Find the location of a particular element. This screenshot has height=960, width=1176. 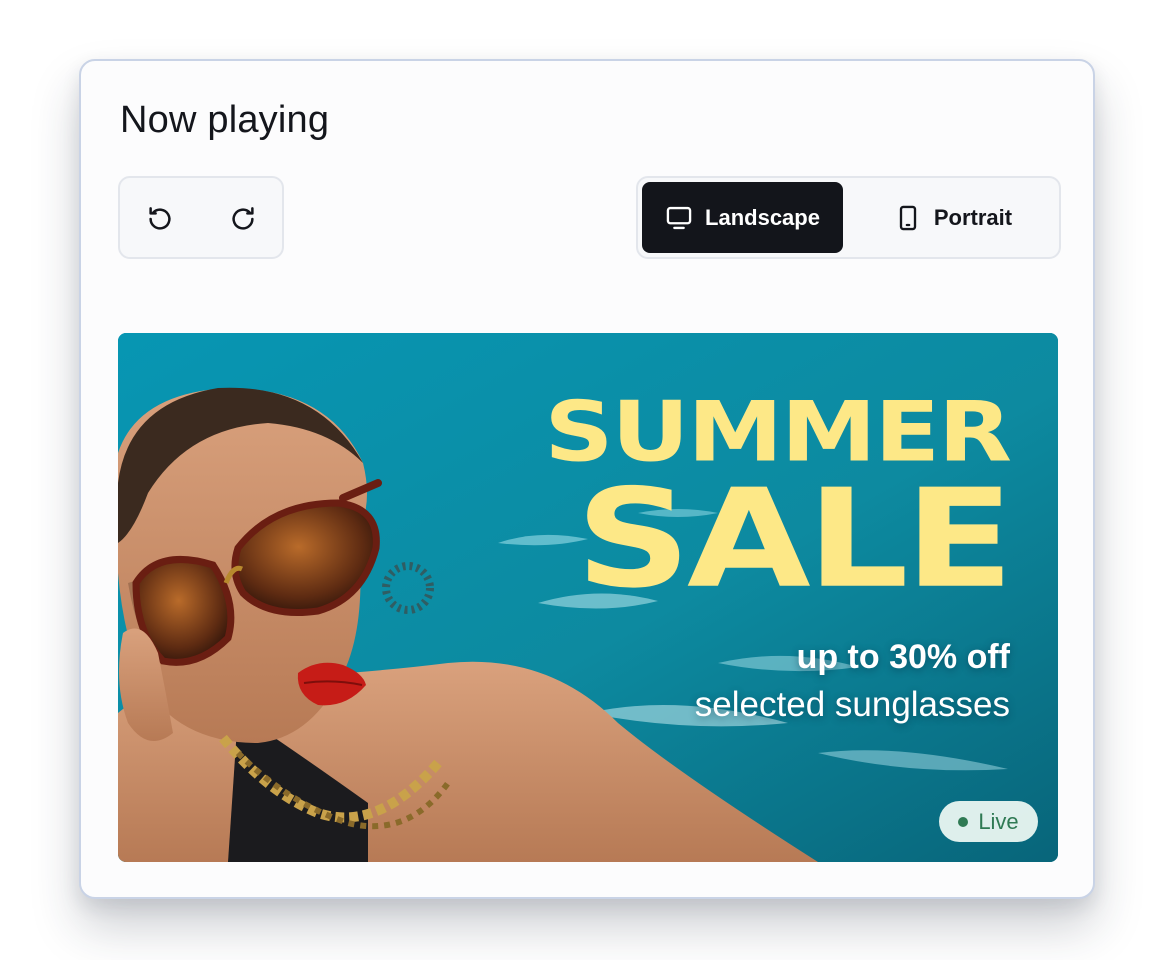

history-controls is located at coordinates (201, 217).